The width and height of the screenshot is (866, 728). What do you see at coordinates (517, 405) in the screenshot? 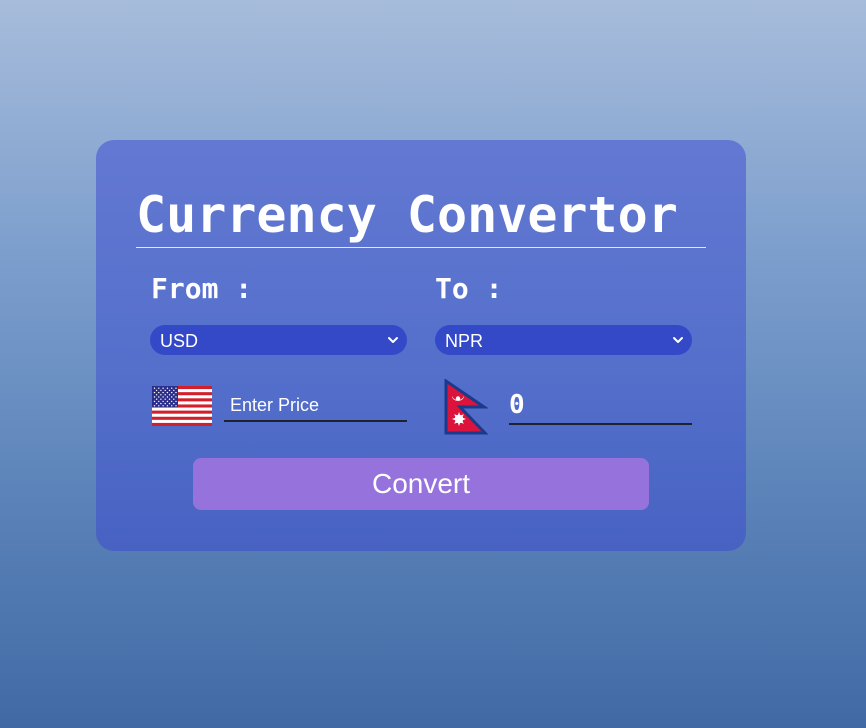
I see `converted-amount: 0` at bounding box center [517, 405].